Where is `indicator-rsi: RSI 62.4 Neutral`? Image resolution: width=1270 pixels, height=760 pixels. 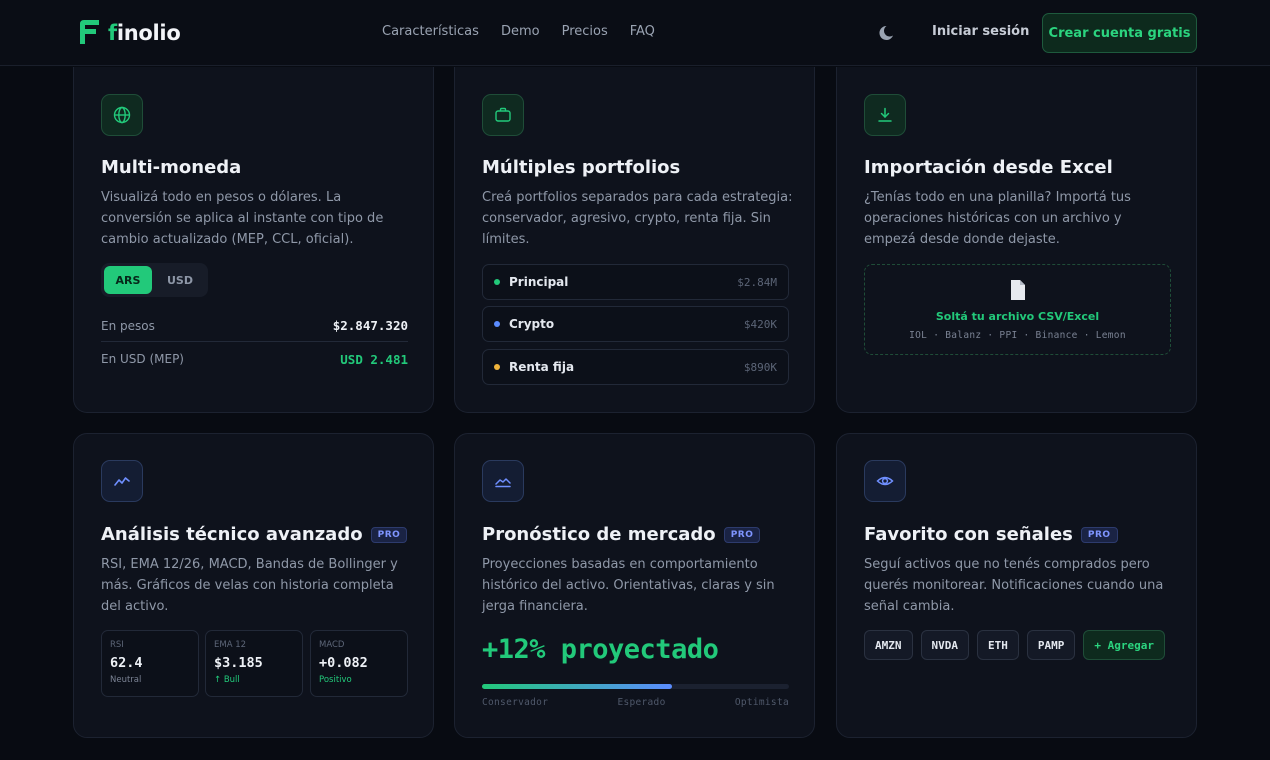
indicator-rsi: RSI 62.4 Neutral is located at coordinates (150, 663).